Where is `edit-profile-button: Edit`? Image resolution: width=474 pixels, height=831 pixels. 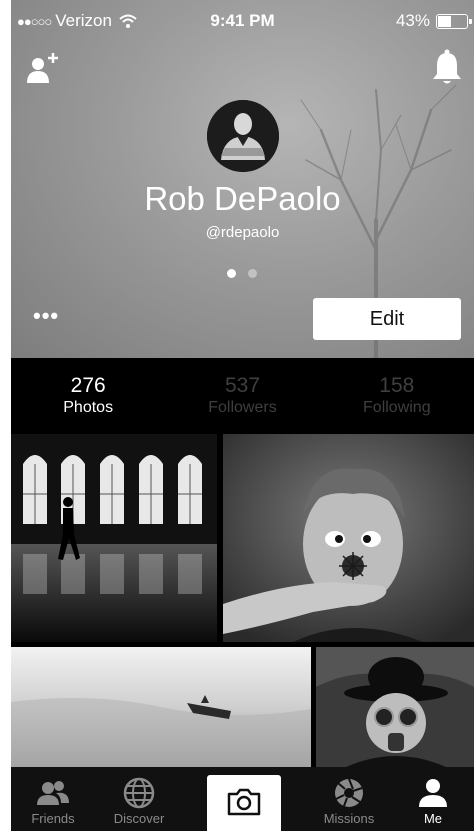 edit-profile-button: Edit is located at coordinates (387, 319).